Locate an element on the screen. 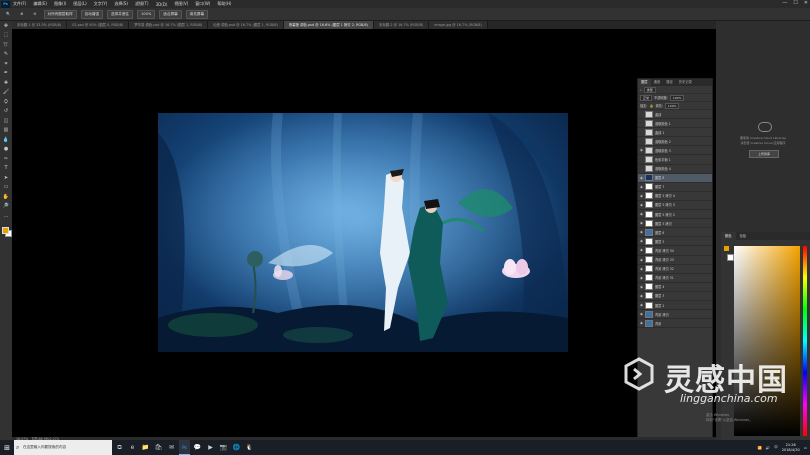 The width and height of the screenshot is (810, 455). layer-row: ◉ 图层 5 拷贝 3 is located at coordinates (675, 206).